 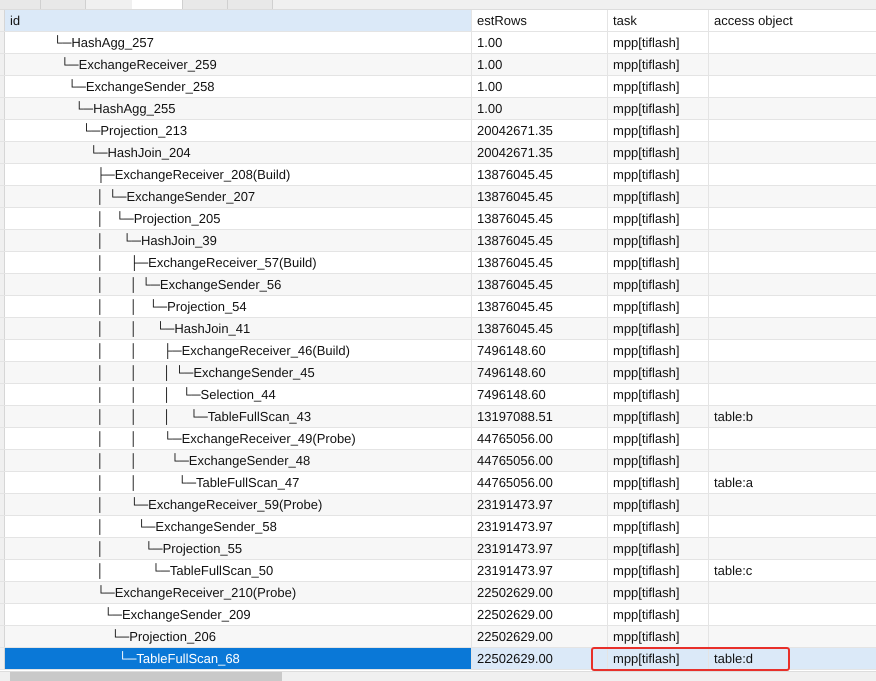 I want to click on table-cell: │ │ └─ExchangeReceiver_49(Probe), so click(x=238, y=438).